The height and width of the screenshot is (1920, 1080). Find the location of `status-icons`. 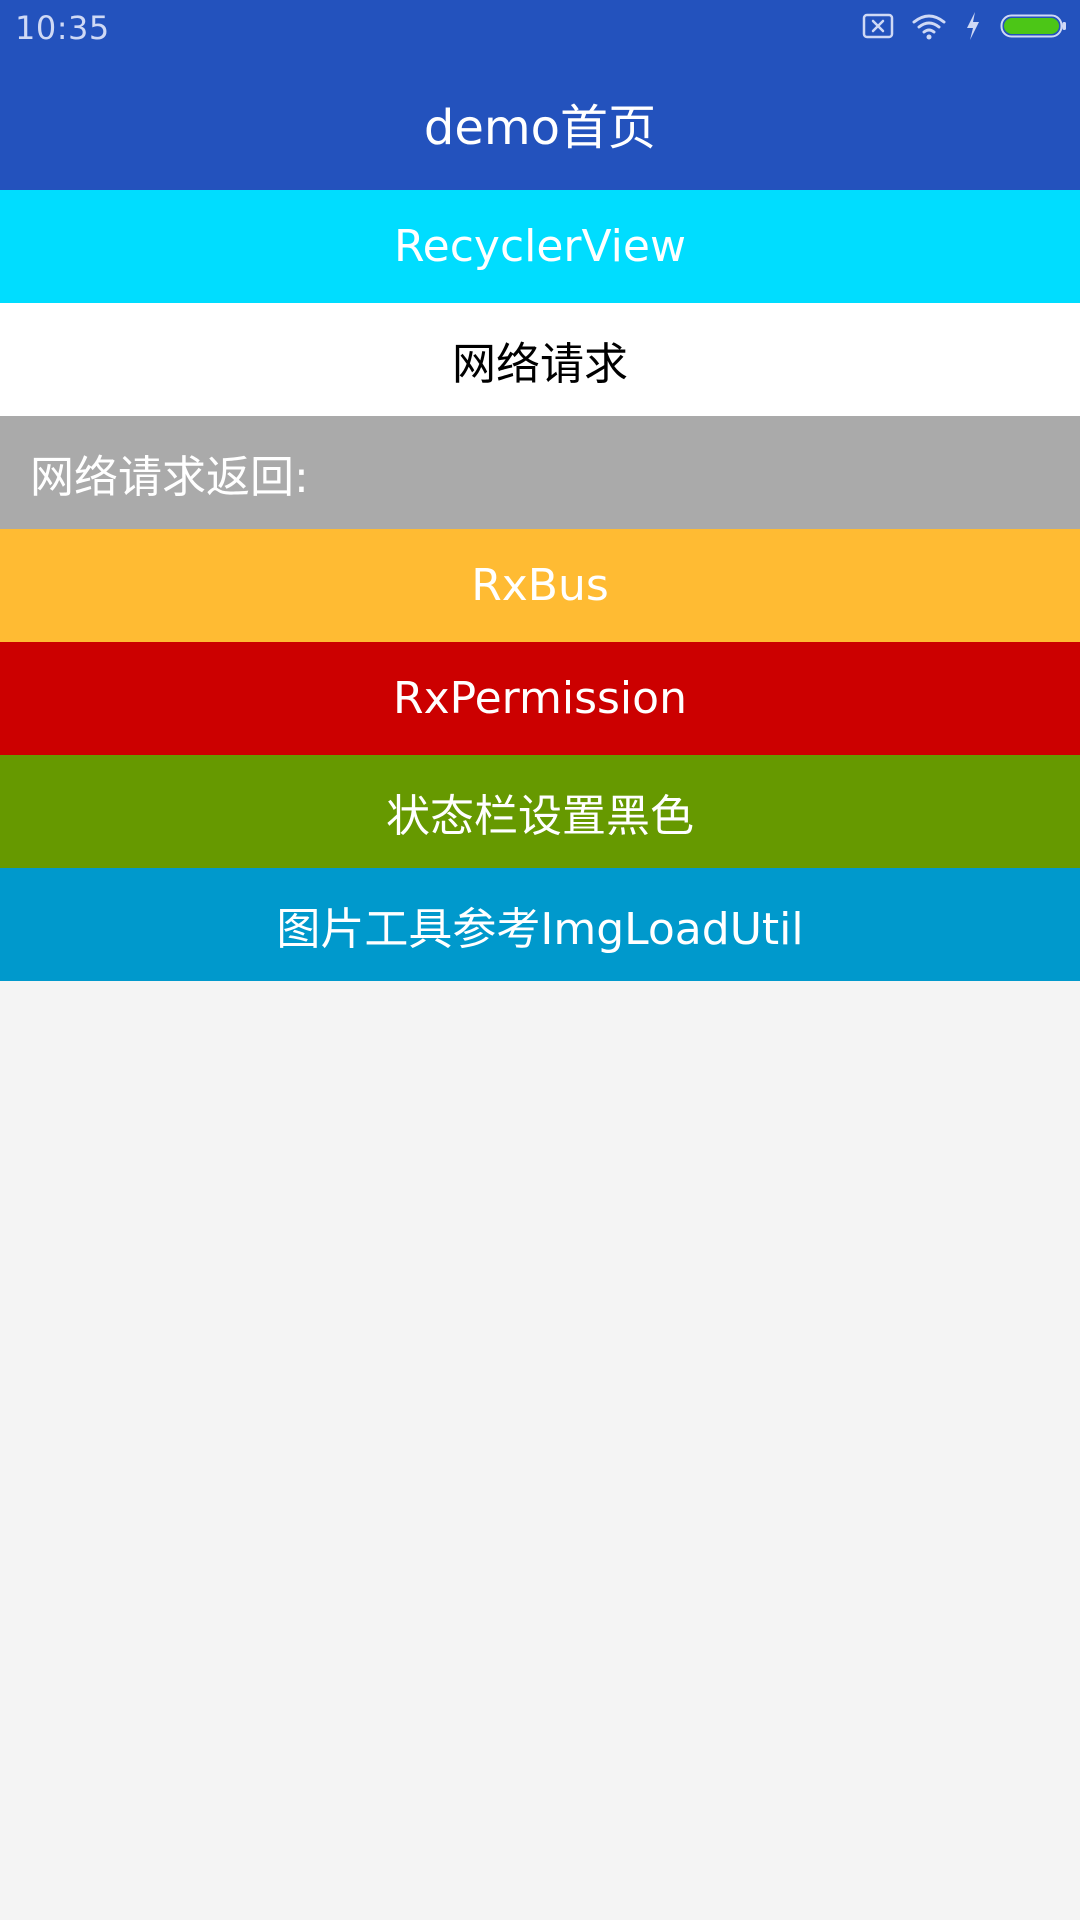

status-icons is located at coordinates (965, 28).